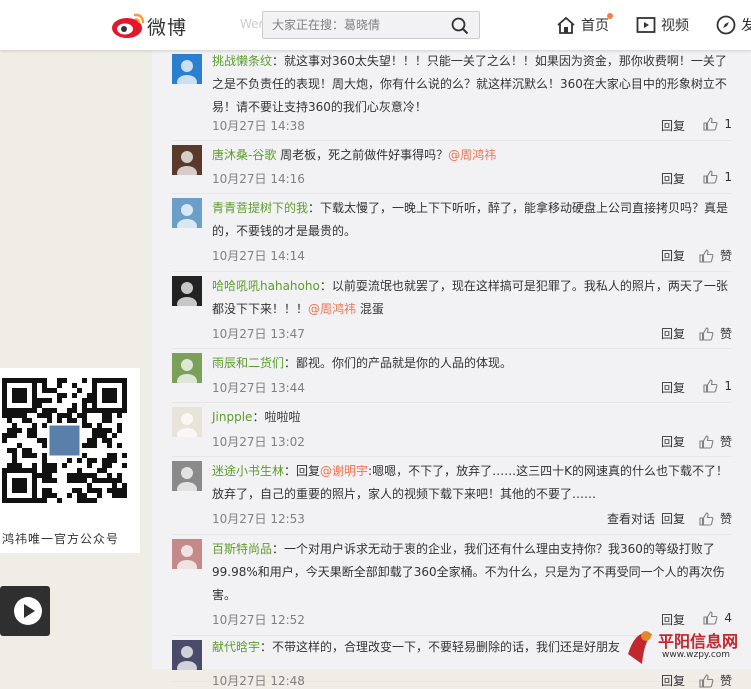 This screenshot has height=689, width=751. Describe the element at coordinates (232, 417) in the screenshot. I see `comment-username: Jinpple` at that location.